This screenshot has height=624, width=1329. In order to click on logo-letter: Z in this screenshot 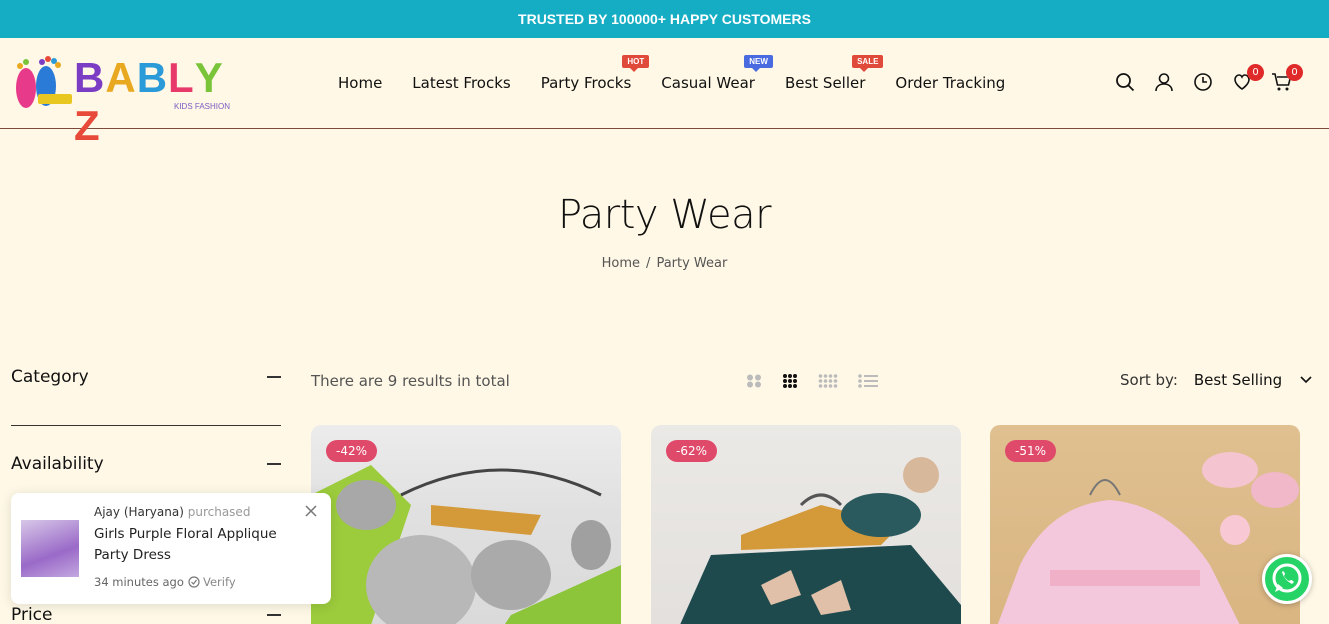, I will do `click(87, 125)`.